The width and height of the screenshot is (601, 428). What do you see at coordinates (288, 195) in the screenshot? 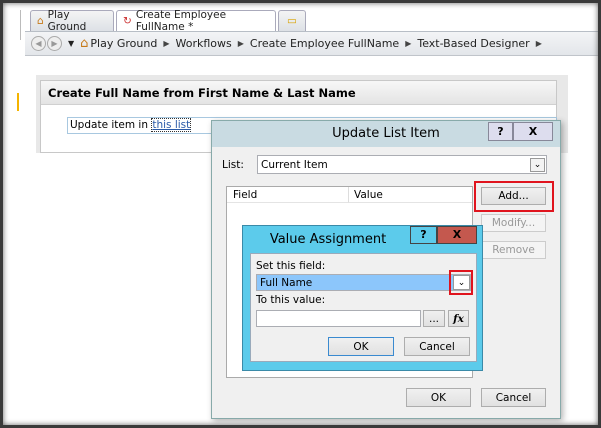
I see `column-header-field: Field` at bounding box center [288, 195].